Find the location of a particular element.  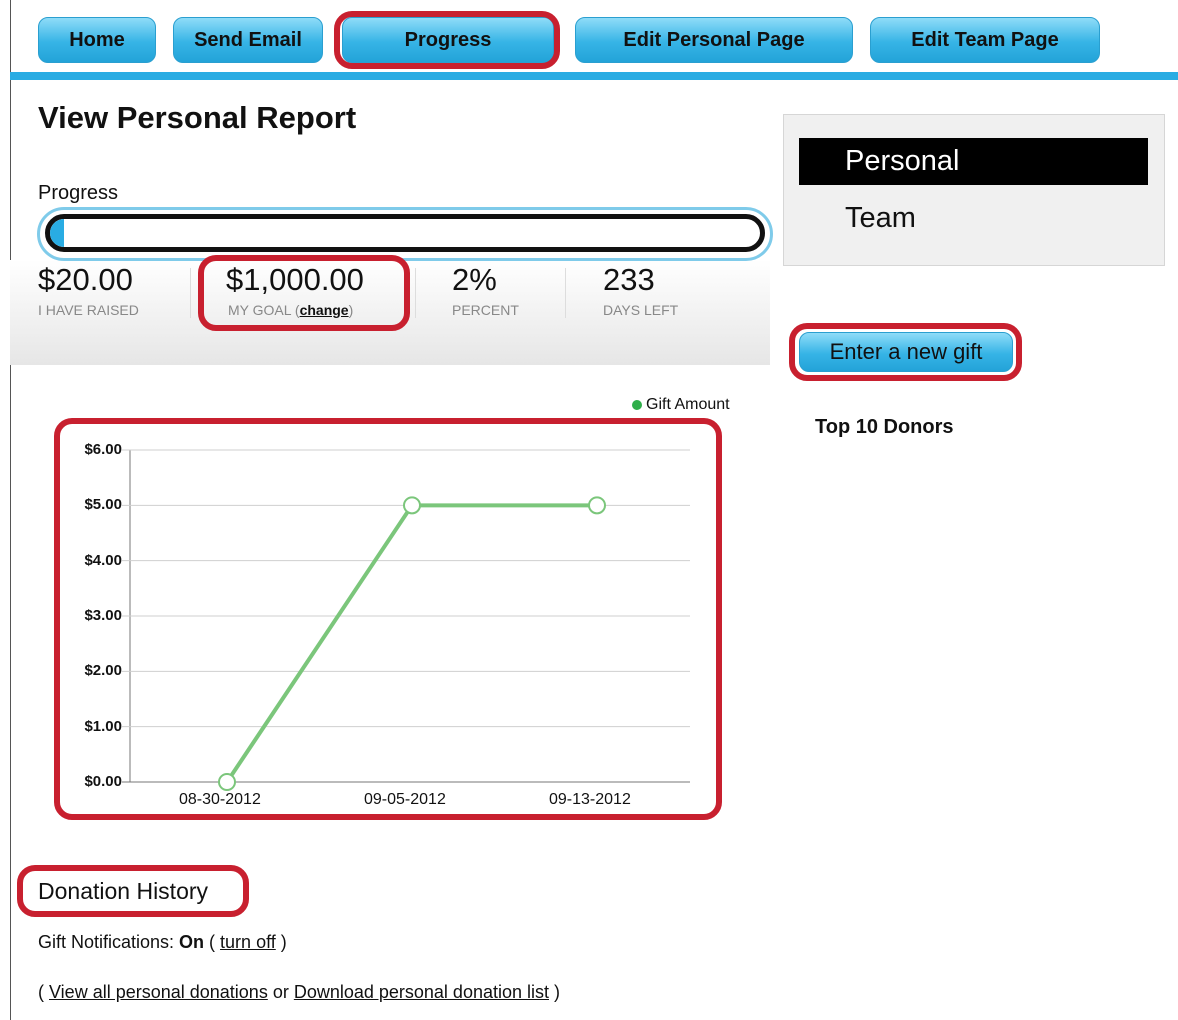

highlight-gift-button is located at coordinates (905, 352).